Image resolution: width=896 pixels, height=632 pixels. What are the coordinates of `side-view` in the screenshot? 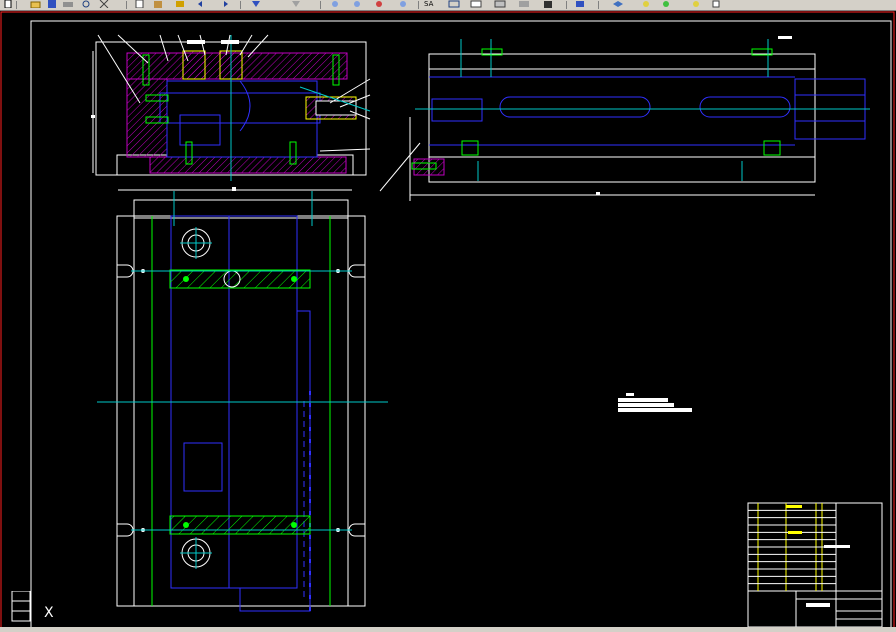 It's located at (624, 118).